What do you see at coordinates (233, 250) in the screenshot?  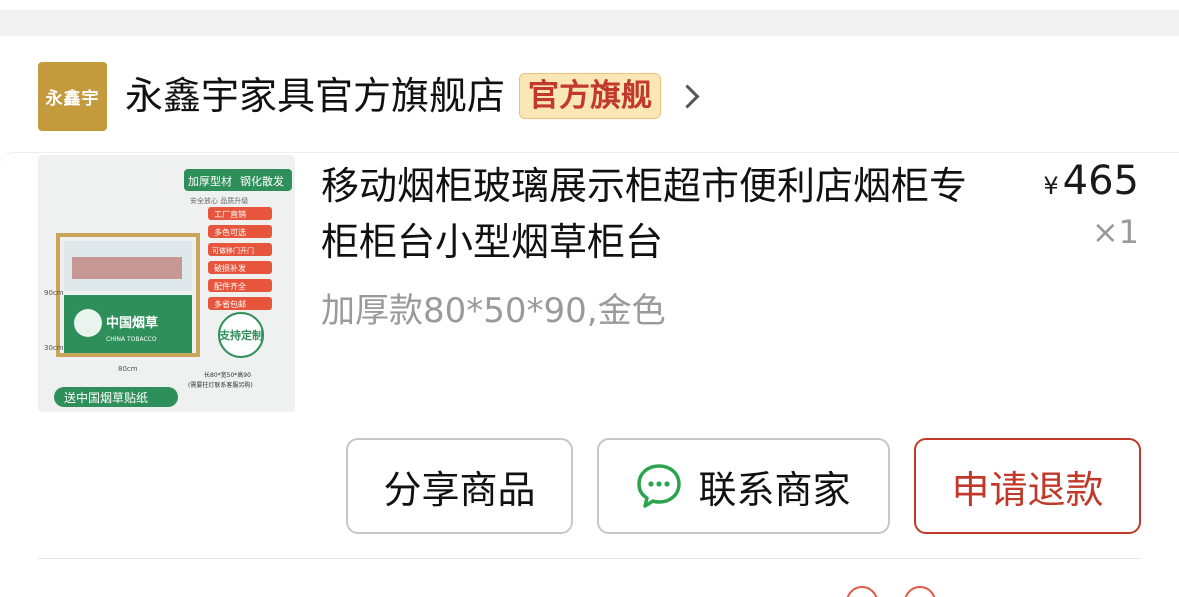 I see `feature-3: 可做移门开门` at bounding box center [233, 250].